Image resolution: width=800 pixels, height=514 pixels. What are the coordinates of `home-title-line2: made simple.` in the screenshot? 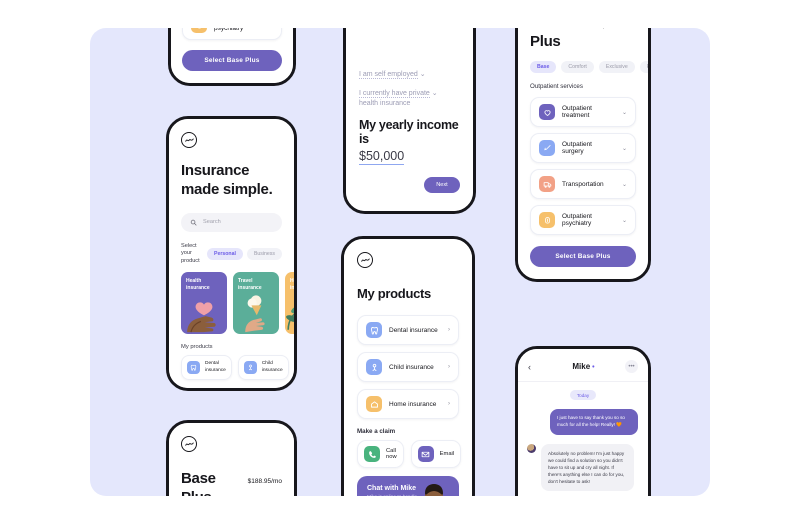 It's located at (227, 189).